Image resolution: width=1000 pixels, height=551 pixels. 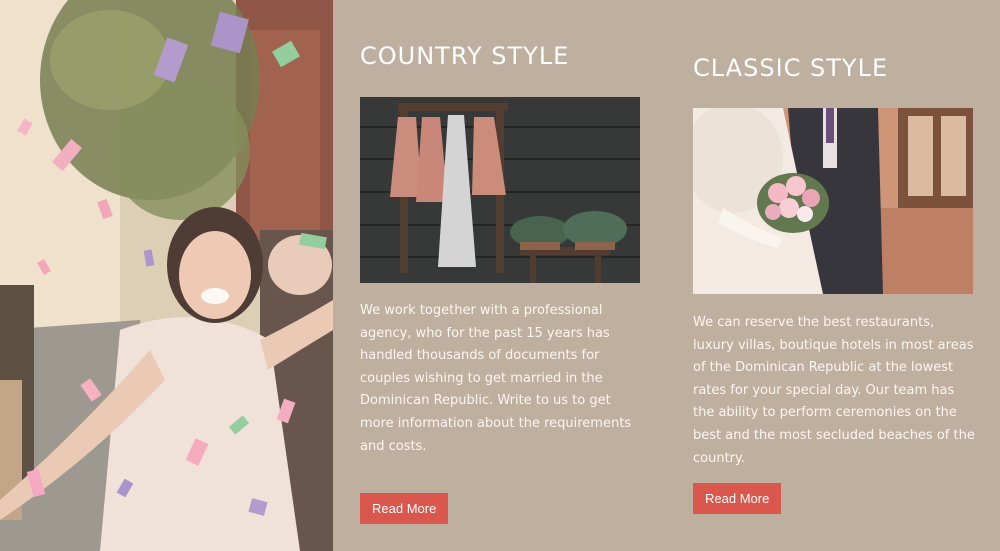 What do you see at coordinates (500, 190) in the screenshot?
I see `country-style-photo` at bounding box center [500, 190].